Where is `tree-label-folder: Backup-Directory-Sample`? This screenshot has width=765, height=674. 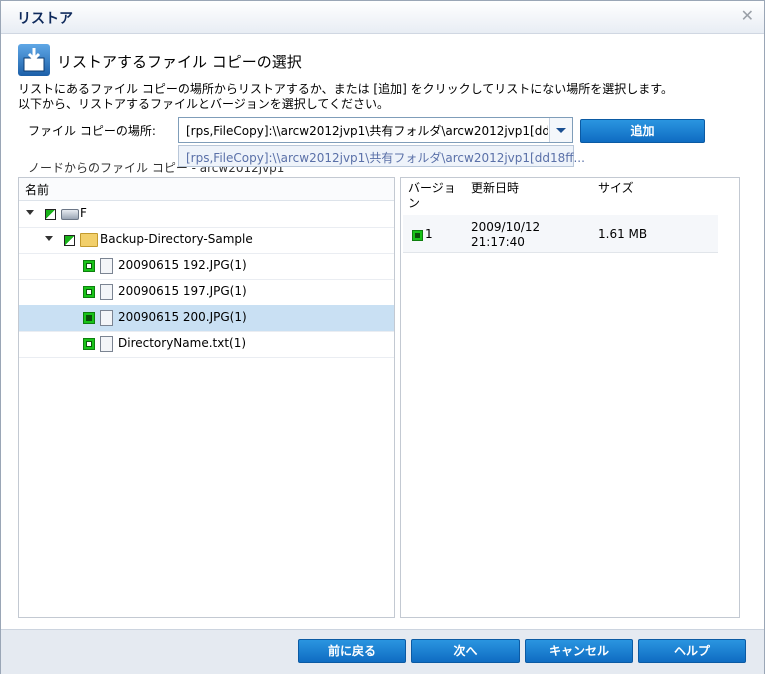 tree-label-folder: Backup-Directory-Sample is located at coordinates (176, 239).